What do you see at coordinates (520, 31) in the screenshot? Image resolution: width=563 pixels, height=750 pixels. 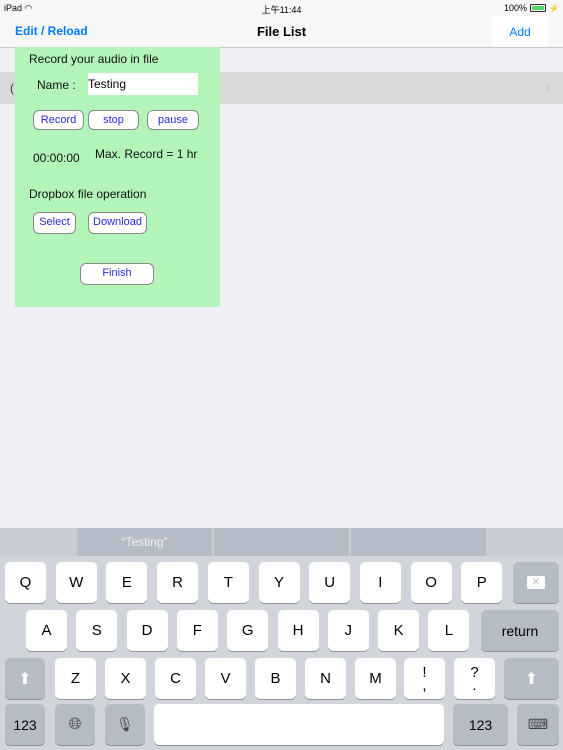 I see `add-button: Add` at bounding box center [520, 31].